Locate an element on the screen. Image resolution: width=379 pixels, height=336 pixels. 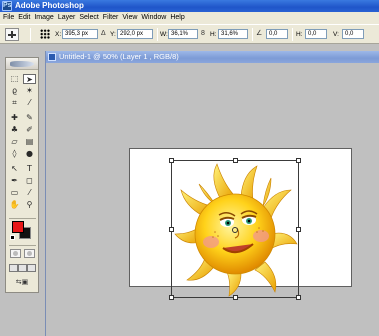
horizontal-skew-label: H: is located at coordinates (299, 34).